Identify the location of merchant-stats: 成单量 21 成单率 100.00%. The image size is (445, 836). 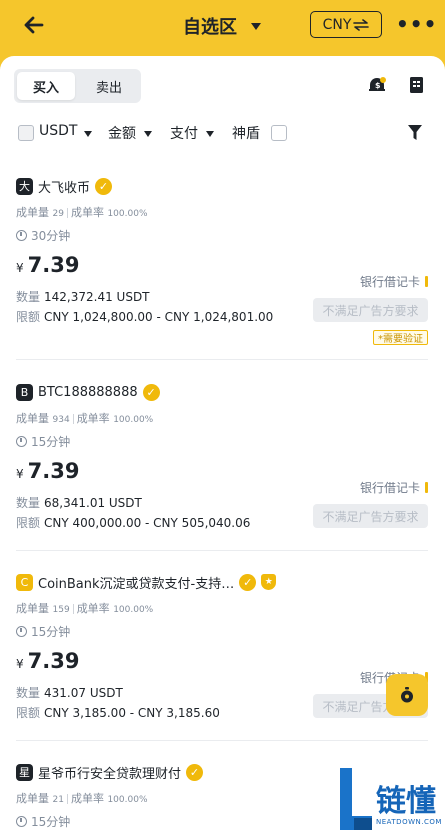
(82, 798).